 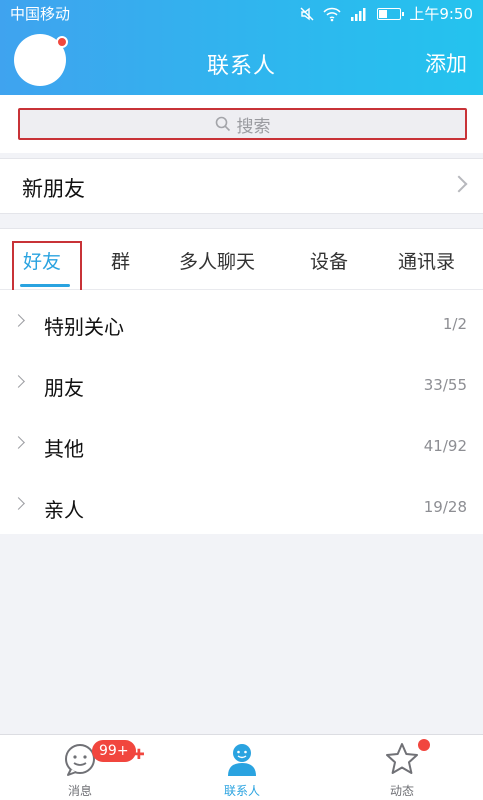 What do you see at coordinates (241, 66) in the screenshot?
I see `page-title: 联系人` at bounding box center [241, 66].